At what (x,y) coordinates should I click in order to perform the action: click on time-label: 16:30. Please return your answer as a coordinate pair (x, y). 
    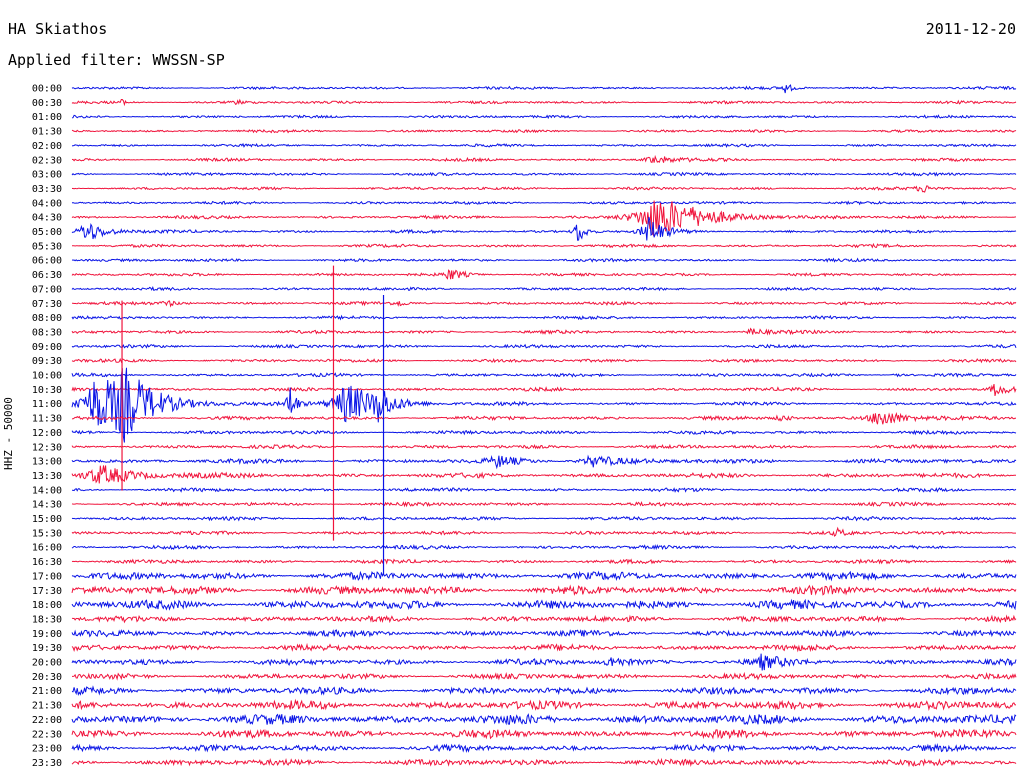
    Looking at the image, I should click on (47, 562).